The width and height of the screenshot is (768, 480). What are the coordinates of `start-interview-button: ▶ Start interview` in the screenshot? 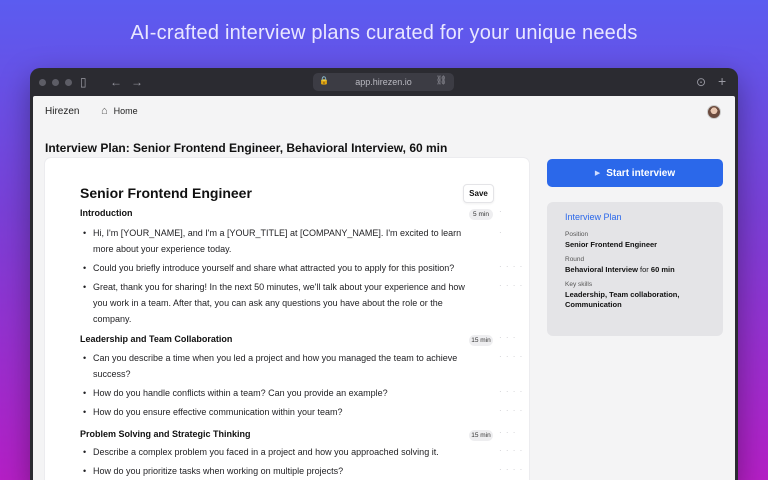 It's located at (635, 173).